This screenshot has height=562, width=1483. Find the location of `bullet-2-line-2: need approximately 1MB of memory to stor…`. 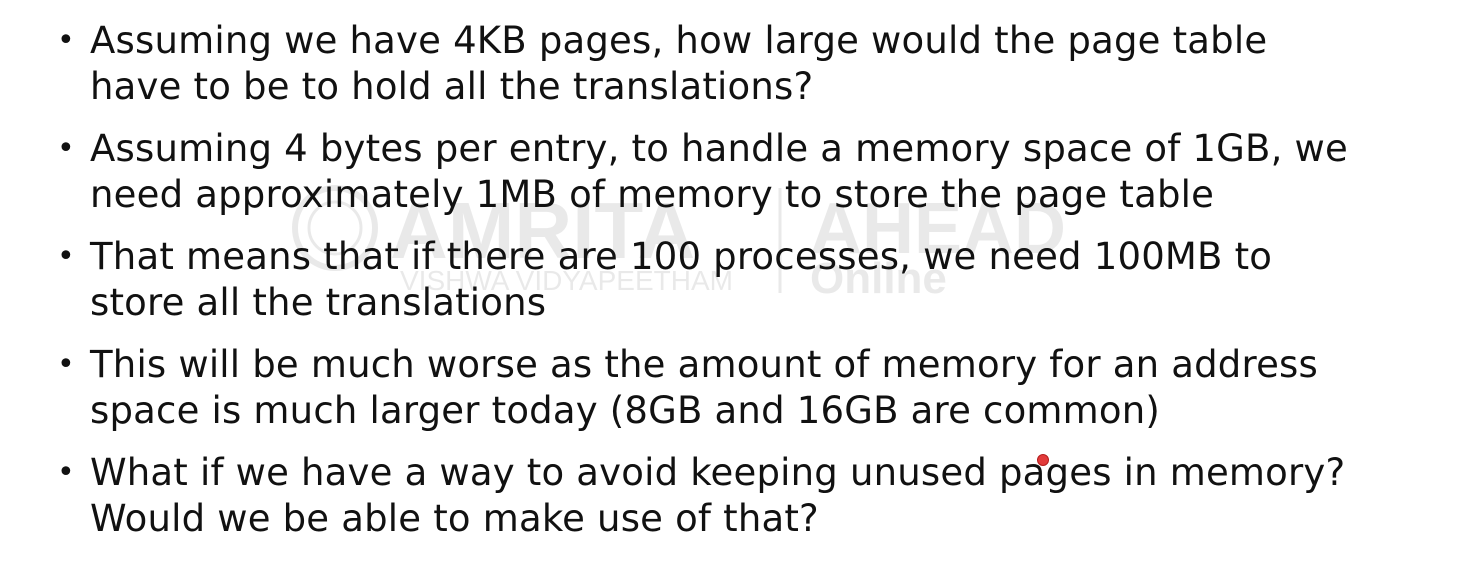

bullet-2-line-2: need approximately 1MB of memory to stor… is located at coordinates (652, 194).